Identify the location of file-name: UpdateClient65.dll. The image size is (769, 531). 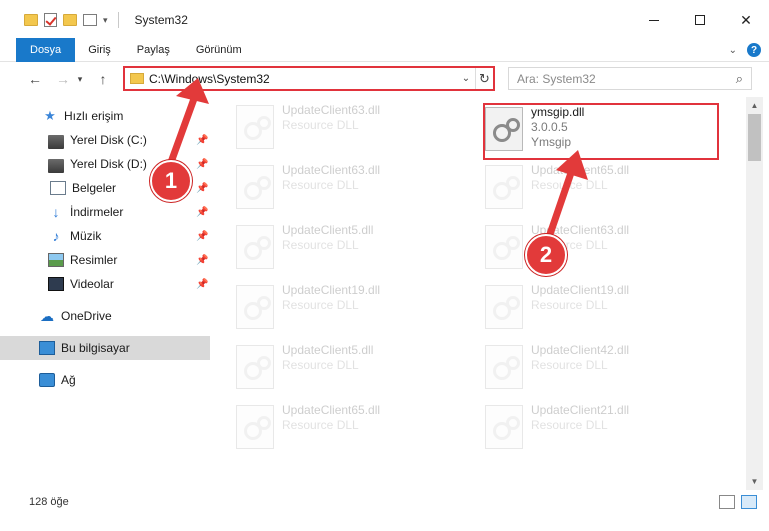
(580, 170).